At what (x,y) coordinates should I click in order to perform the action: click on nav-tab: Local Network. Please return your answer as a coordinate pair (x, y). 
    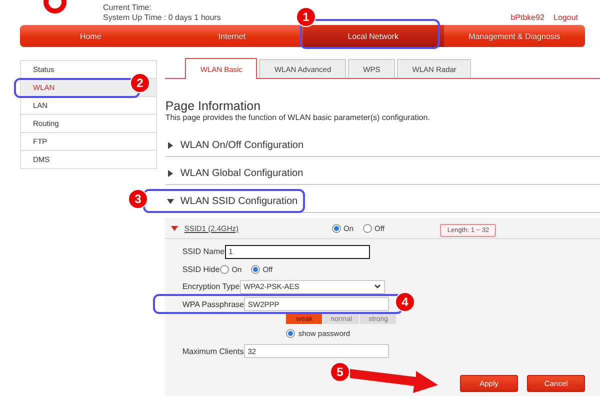
    Looking at the image, I should click on (373, 36).